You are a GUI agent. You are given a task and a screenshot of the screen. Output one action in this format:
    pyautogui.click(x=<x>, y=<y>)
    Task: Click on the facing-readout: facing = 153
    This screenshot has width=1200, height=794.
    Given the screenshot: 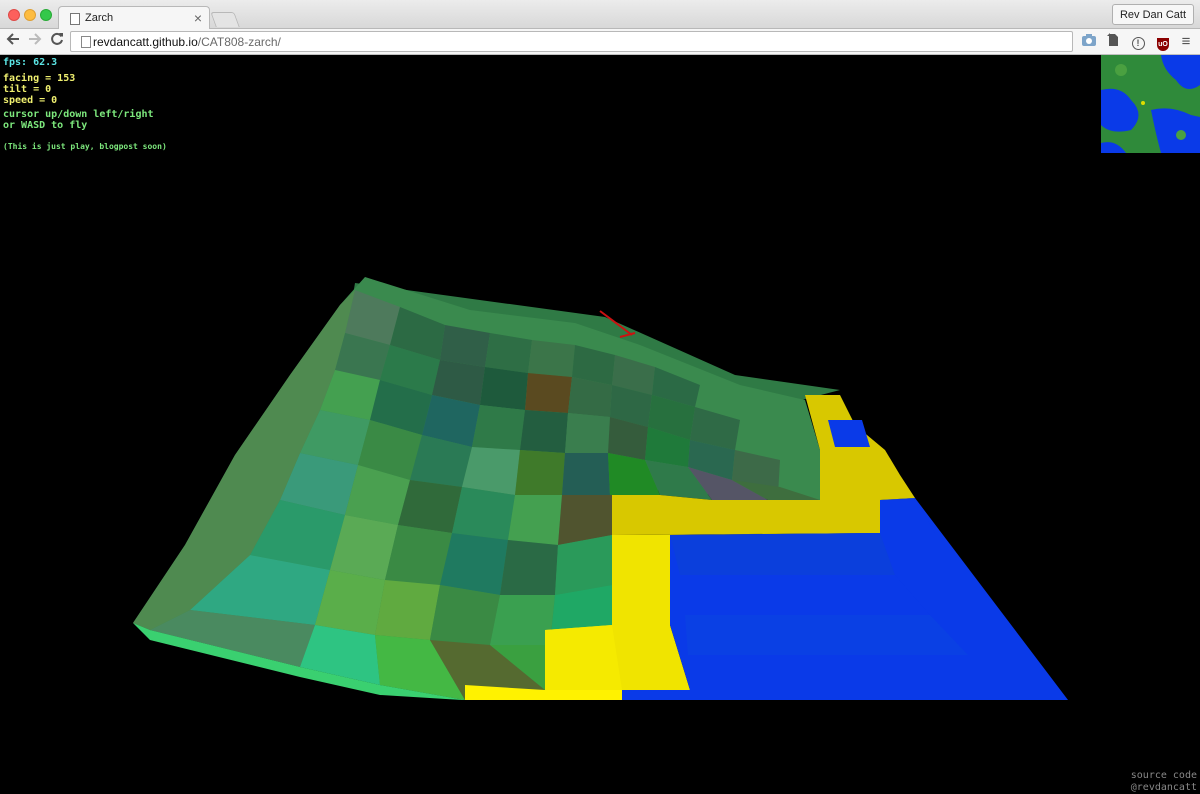 What is the action you would take?
    pyautogui.click(x=39, y=78)
    